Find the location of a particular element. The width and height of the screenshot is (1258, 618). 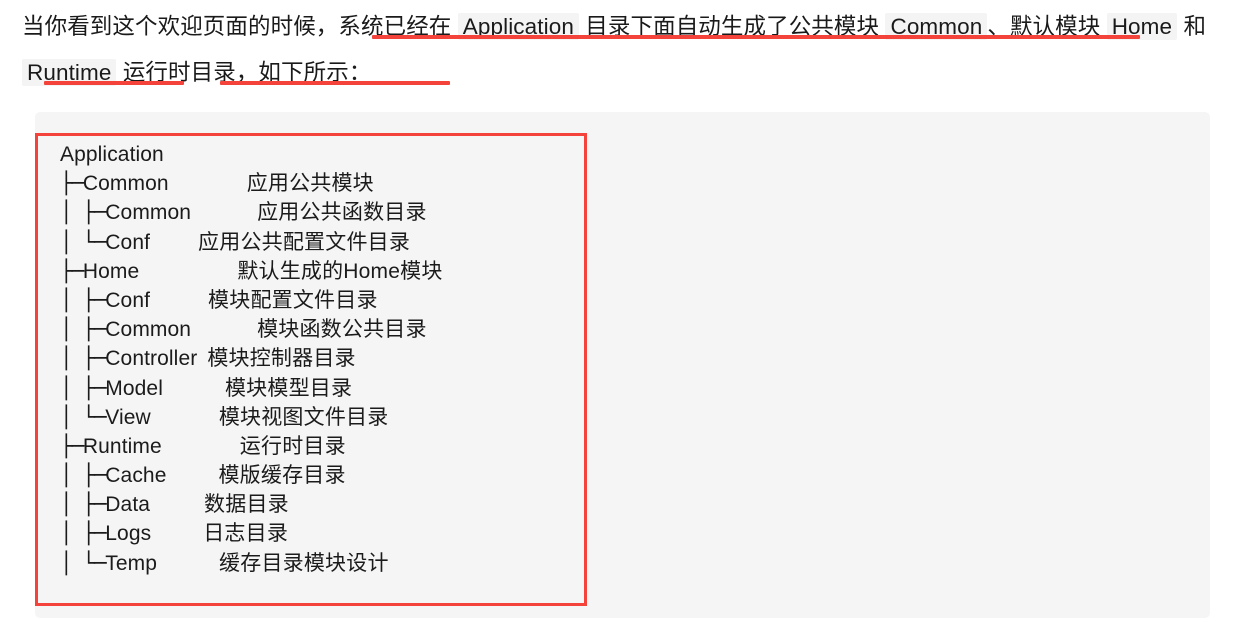

red-underline-home is located at coordinates (114, 83).